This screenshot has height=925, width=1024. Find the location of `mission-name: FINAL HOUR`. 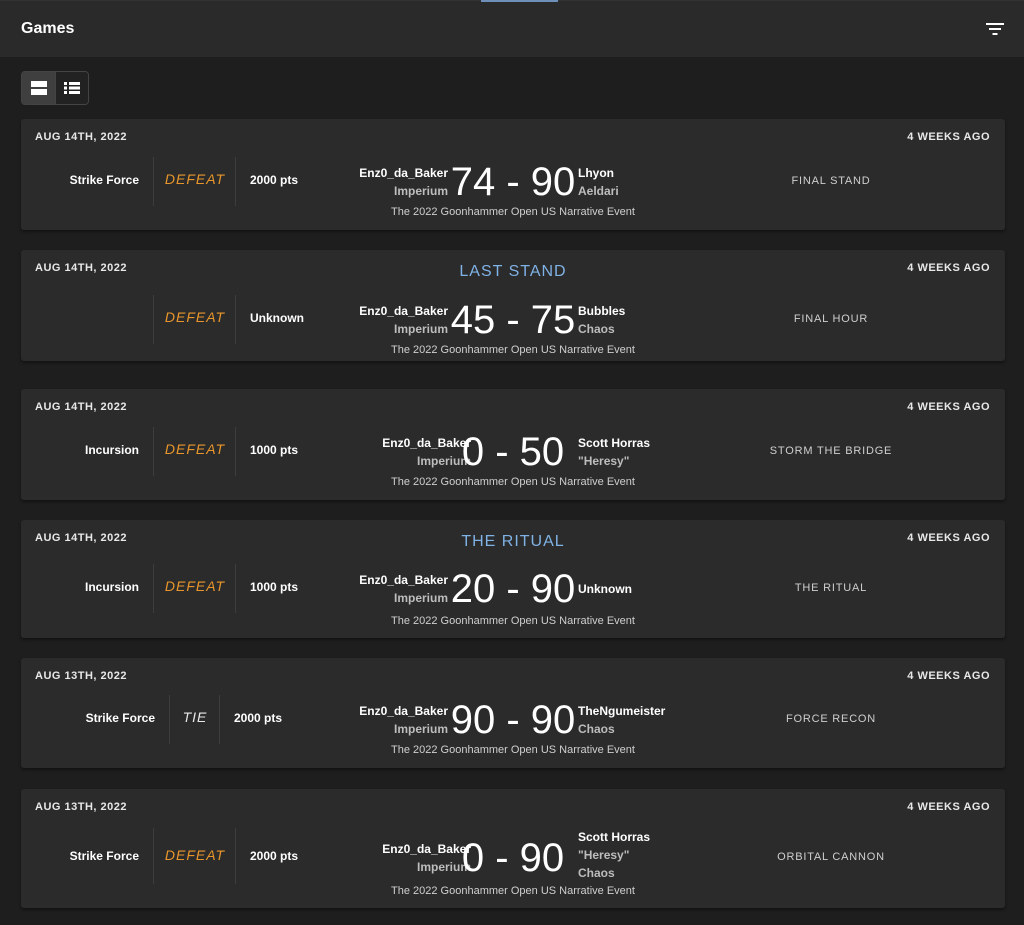

mission-name: FINAL HOUR is located at coordinates (831, 319).